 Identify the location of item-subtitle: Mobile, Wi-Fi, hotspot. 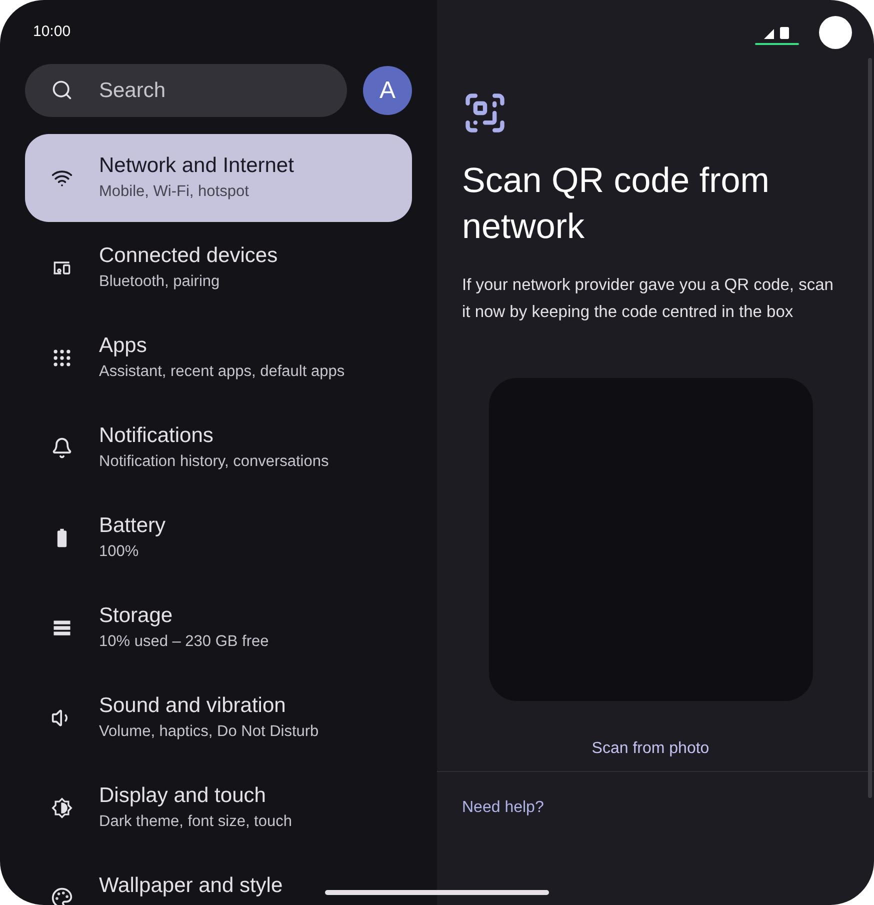
(174, 192).